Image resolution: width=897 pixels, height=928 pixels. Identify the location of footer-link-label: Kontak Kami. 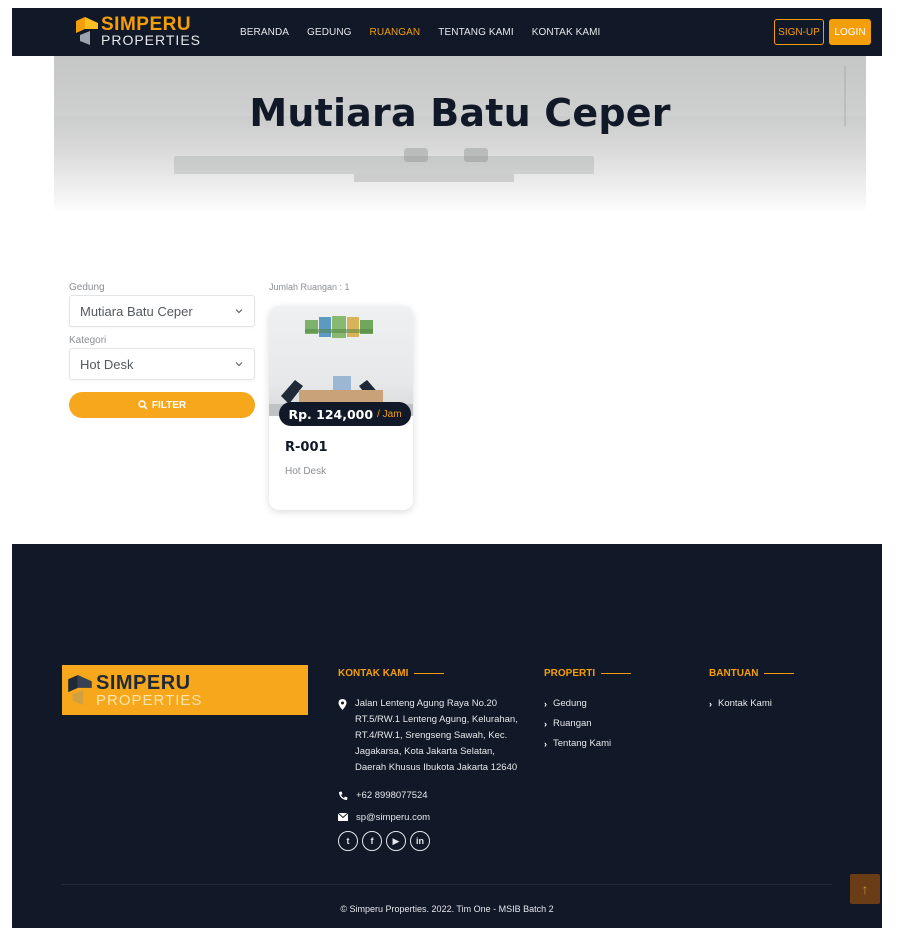
(745, 703).